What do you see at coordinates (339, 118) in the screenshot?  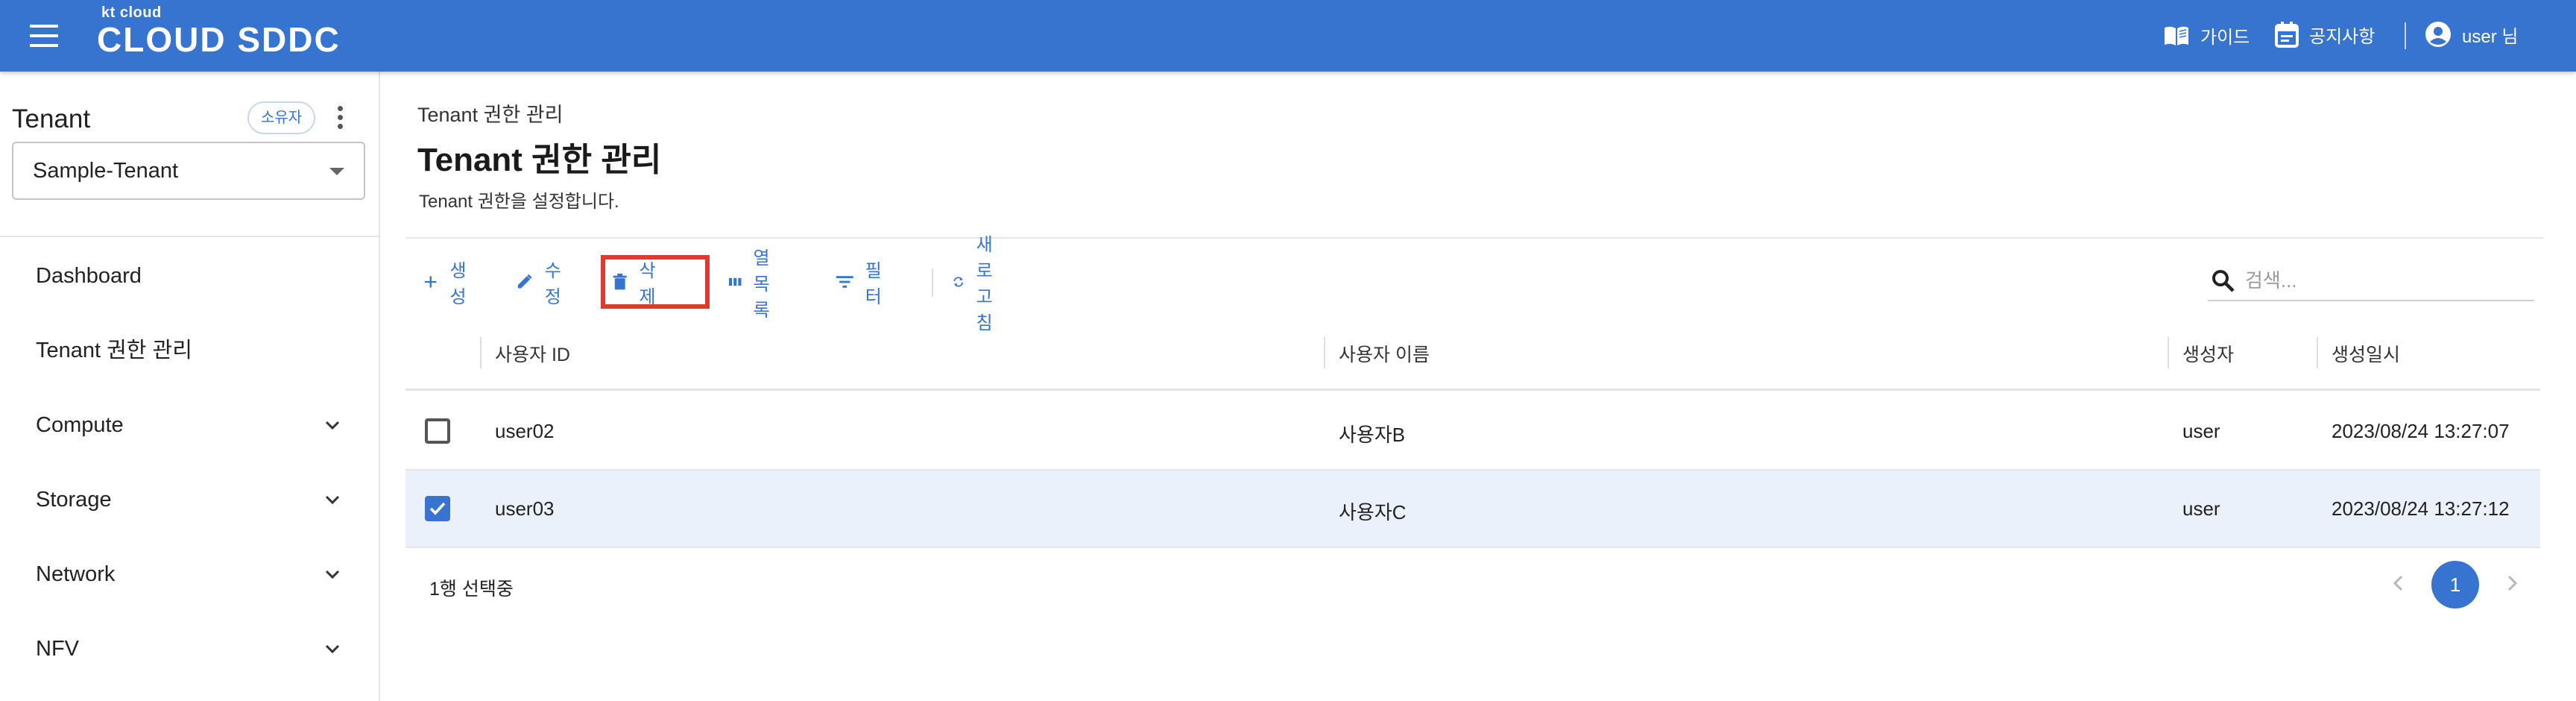 I see `more-vert-icon` at bounding box center [339, 118].